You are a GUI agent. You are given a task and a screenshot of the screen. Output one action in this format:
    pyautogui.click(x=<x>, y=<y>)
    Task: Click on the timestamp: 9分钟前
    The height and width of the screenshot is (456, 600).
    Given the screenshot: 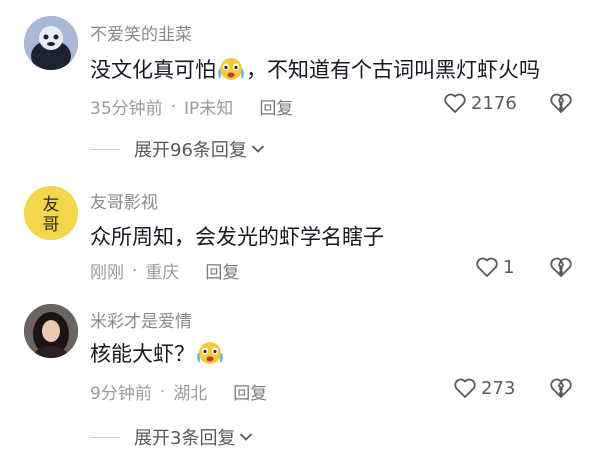 What is the action you would take?
    pyautogui.click(x=121, y=394)
    